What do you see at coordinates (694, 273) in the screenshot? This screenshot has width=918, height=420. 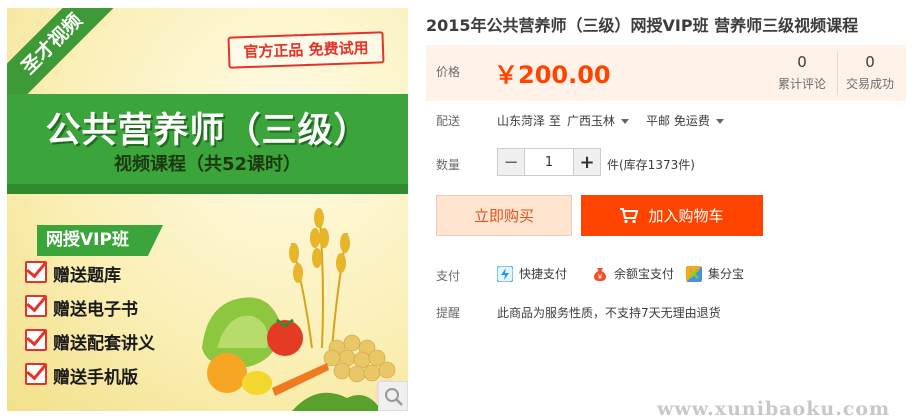 I see `colorful-square-icon` at bounding box center [694, 273].